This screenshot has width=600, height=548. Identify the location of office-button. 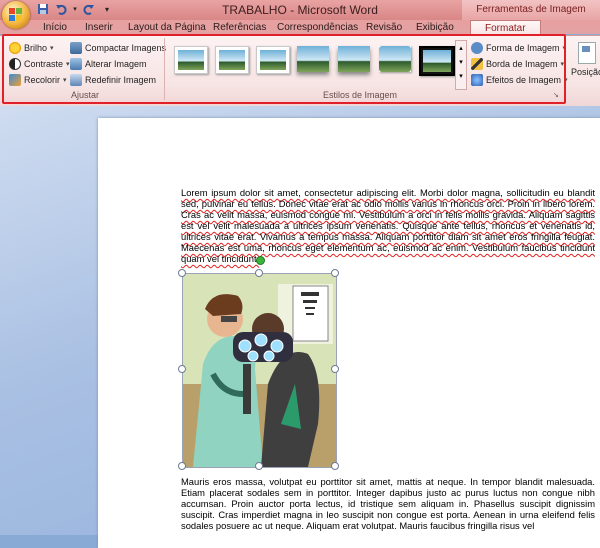
(16, 15).